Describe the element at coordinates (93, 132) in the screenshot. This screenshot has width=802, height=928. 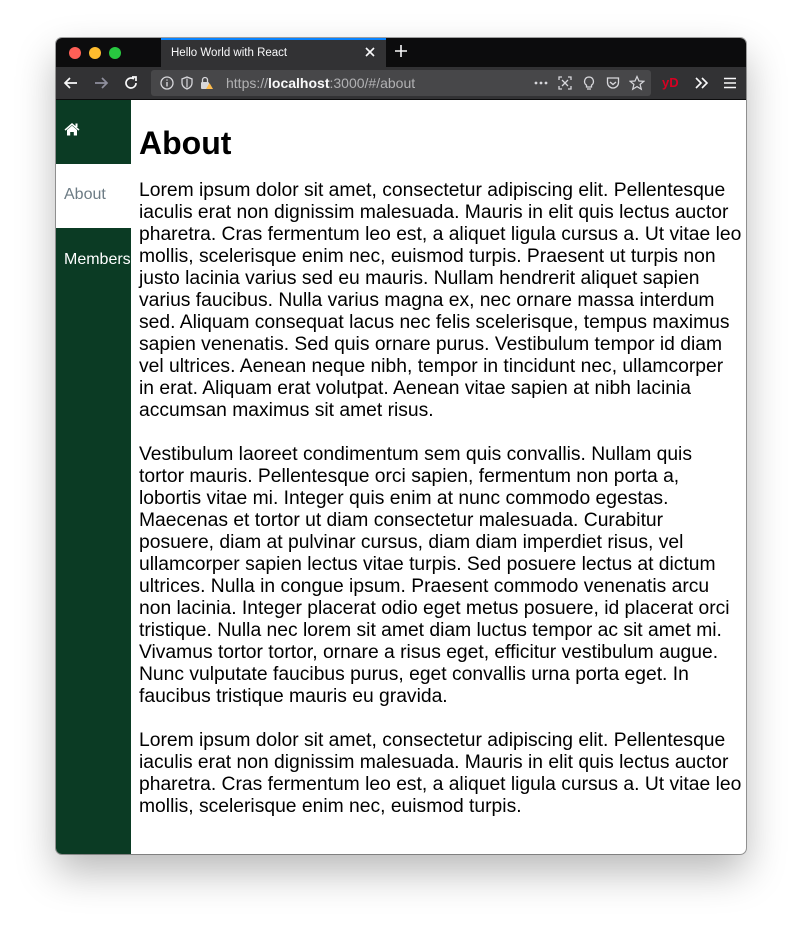
I see `sidebar-item-home` at that location.